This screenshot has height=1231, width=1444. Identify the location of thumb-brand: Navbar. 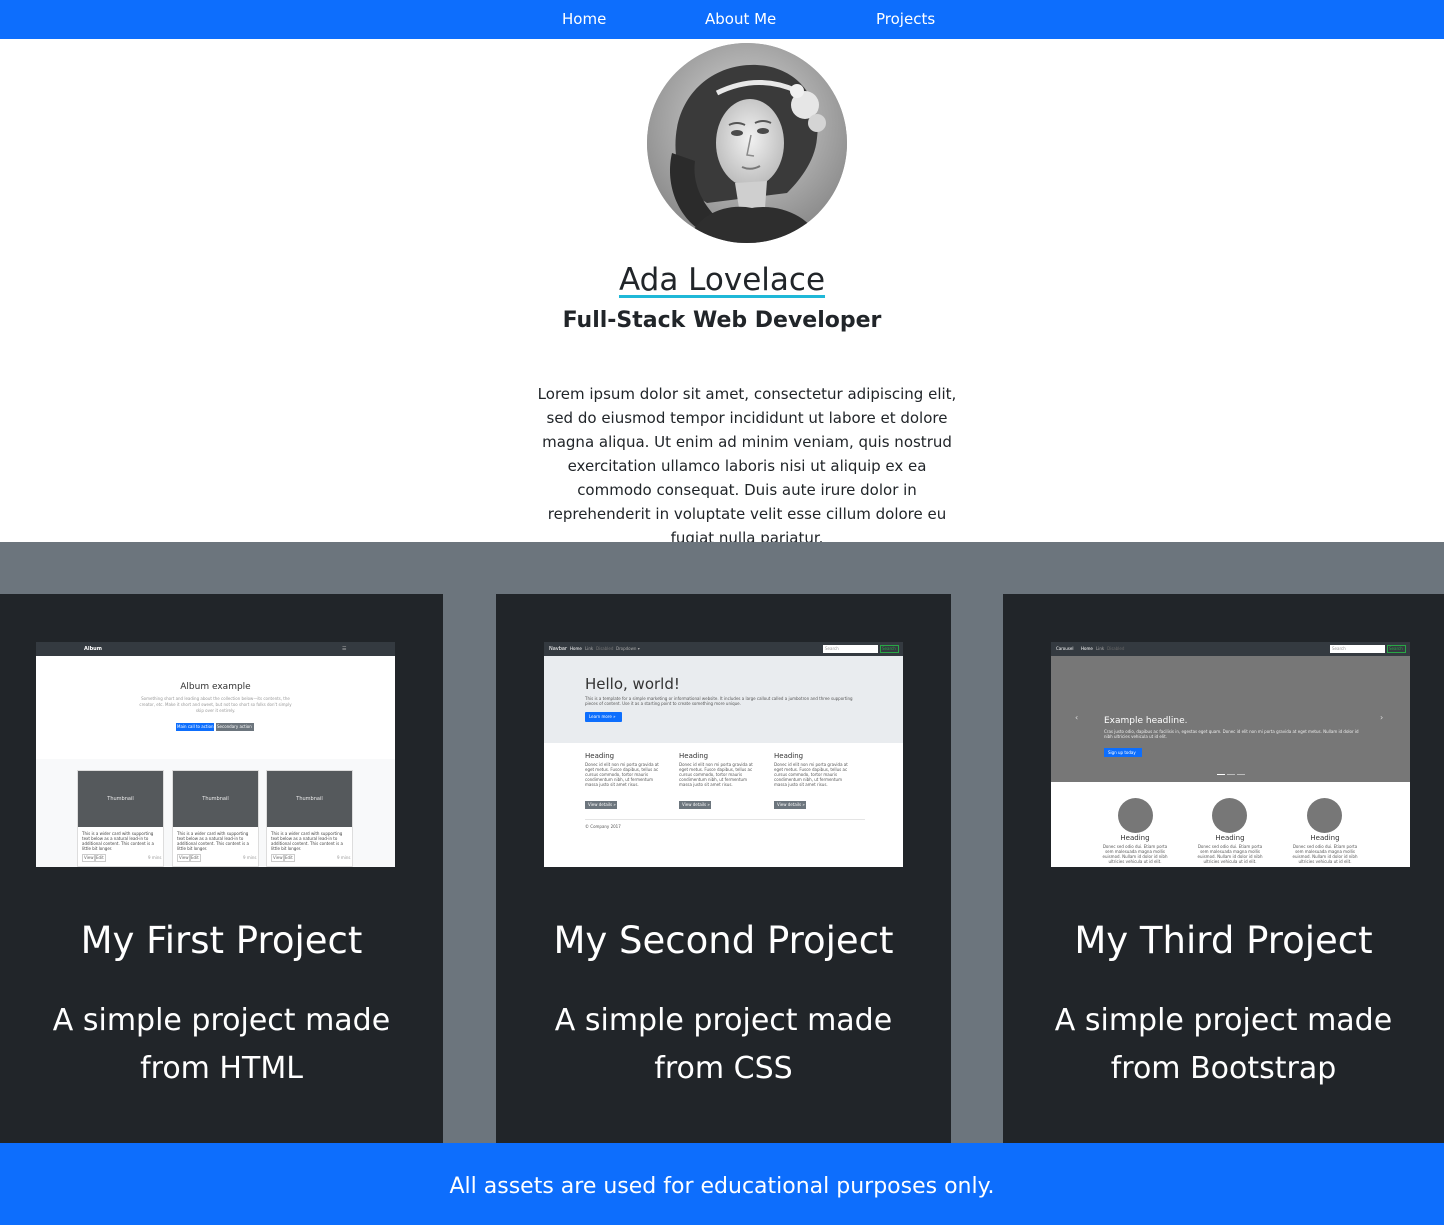
(558, 649).